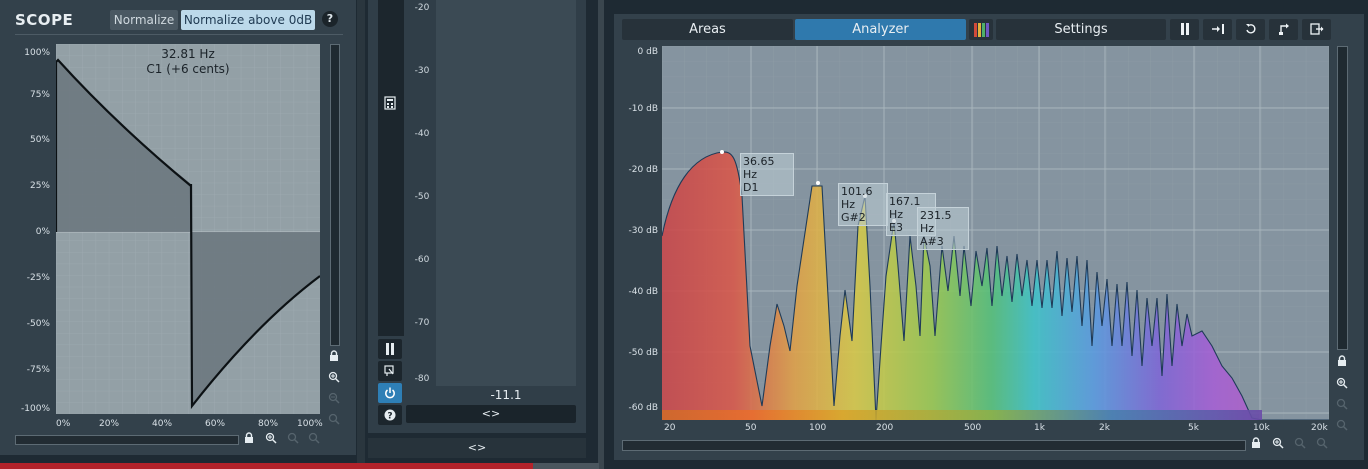  Describe the element at coordinates (1250, 29) in the screenshot. I see `reset-button` at that location.